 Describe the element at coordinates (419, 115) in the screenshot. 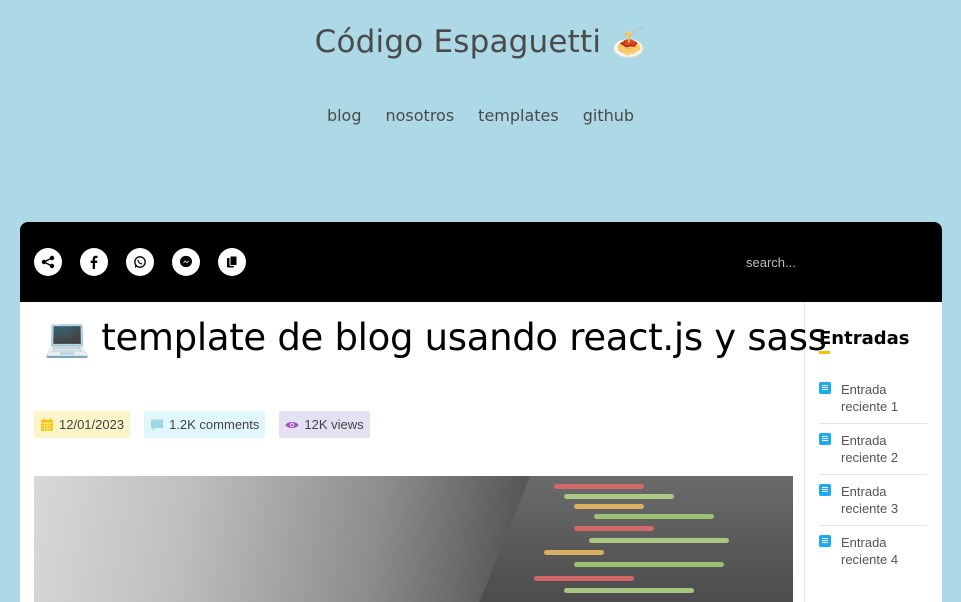

I see `nav-item-nosotros: nosotros` at that location.